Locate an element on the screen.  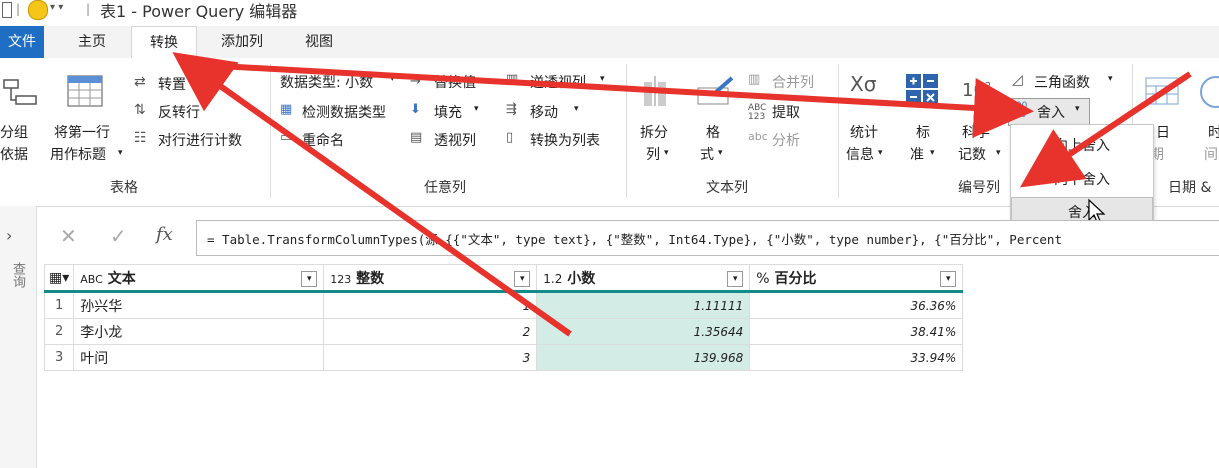
table-row: 1 孙兴华 1 1.11111 36.36% is located at coordinates (503, 305).